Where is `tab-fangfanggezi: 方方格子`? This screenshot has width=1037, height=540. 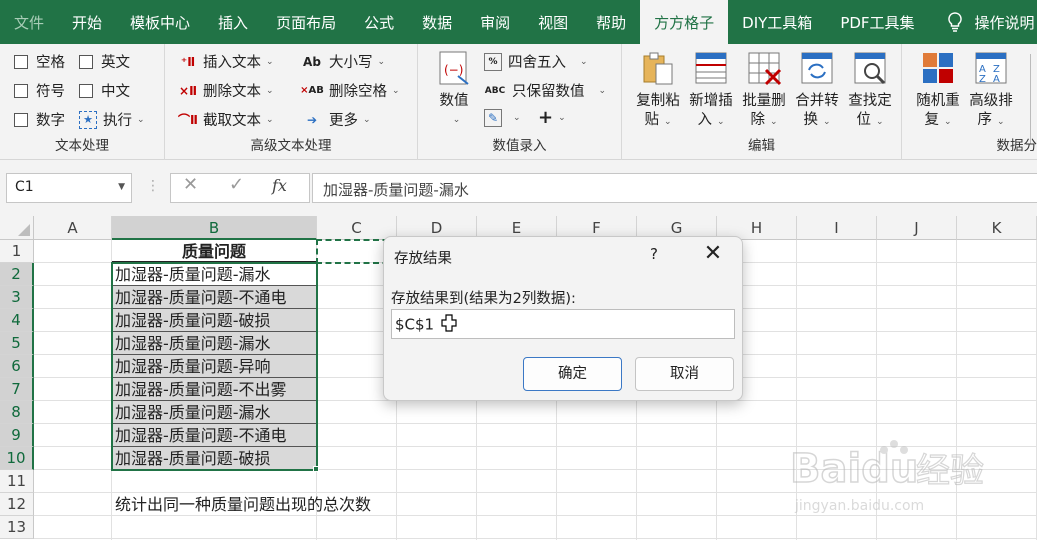 tab-fangfanggezi: 方方格子 is located at coordinates (684, 22).